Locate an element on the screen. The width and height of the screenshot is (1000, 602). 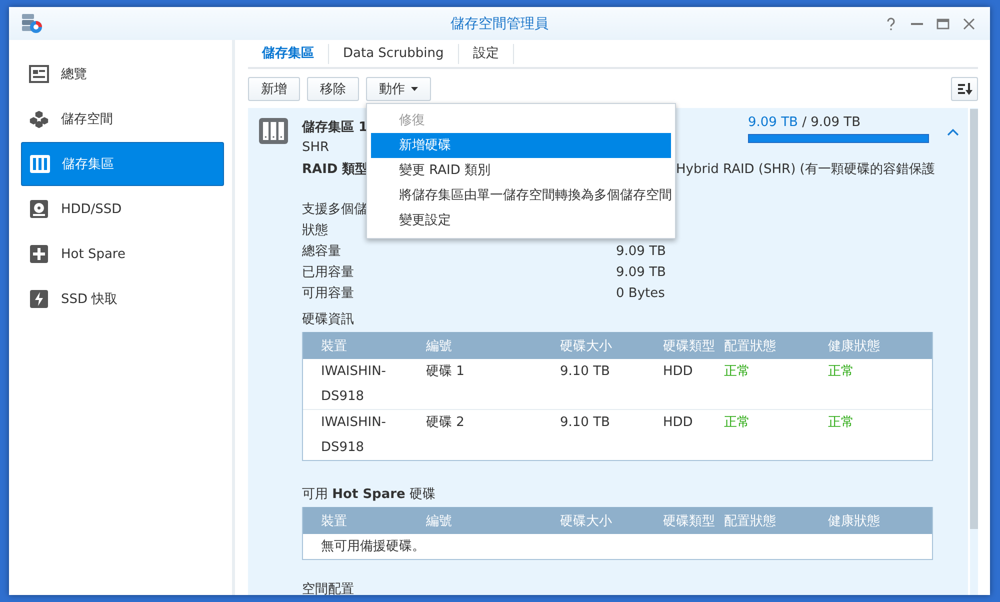
sort-button is located at coordinates (964, 88).